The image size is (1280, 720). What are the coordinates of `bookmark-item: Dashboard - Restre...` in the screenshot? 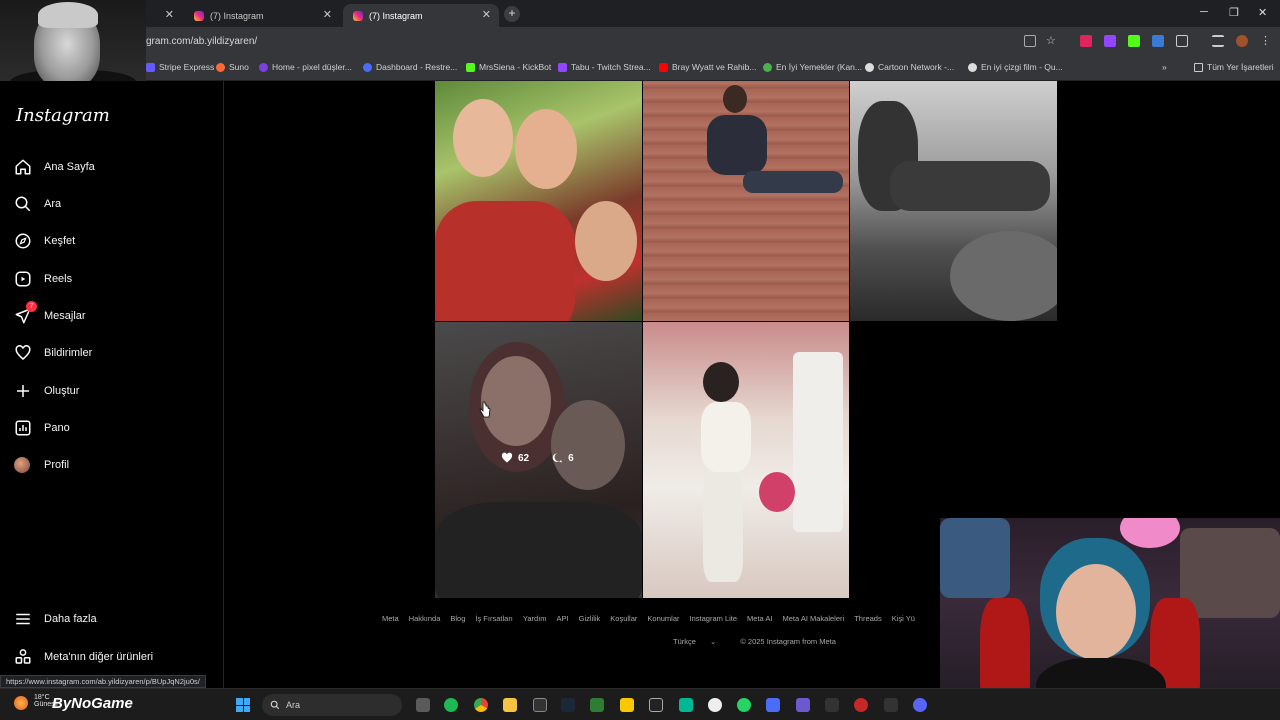 It's located at (410, 67).